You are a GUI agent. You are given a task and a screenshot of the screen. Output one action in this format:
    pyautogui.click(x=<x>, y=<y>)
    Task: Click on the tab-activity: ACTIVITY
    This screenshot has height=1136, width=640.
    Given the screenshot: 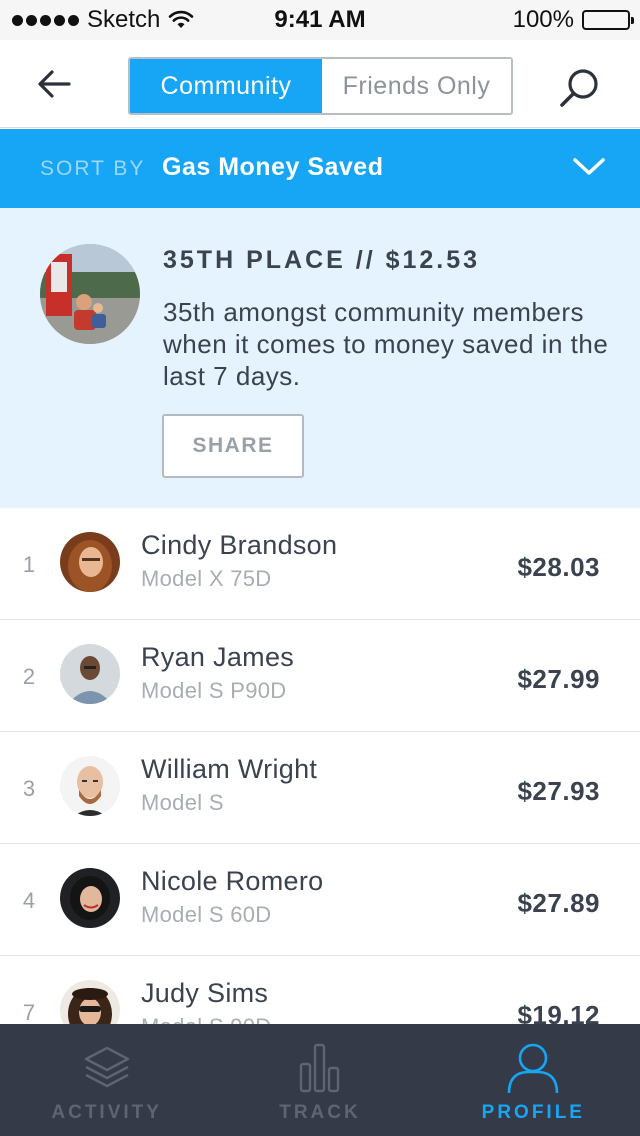 What is the action you would take?
    pyautogui.click(x=106, y=1080)
    